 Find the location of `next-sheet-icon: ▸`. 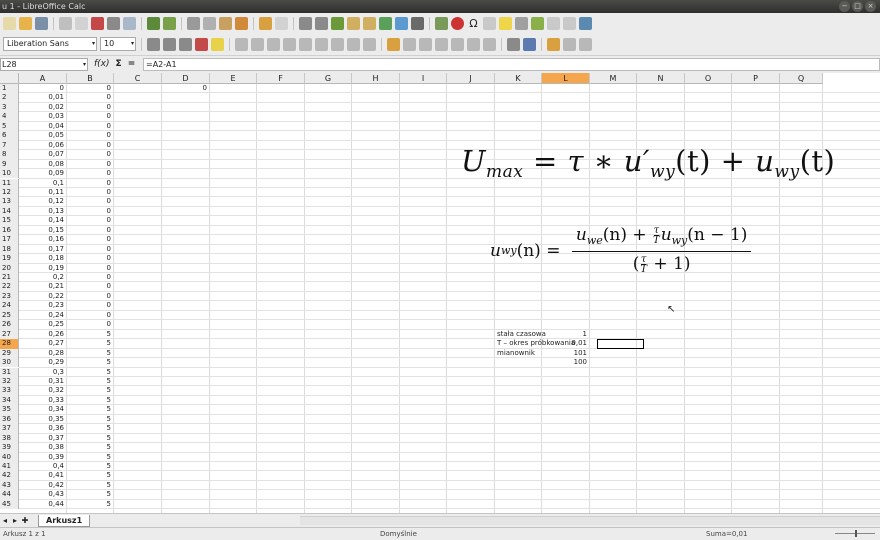

next-sheet-icon: ▸ is located at coordinates (15, 520).